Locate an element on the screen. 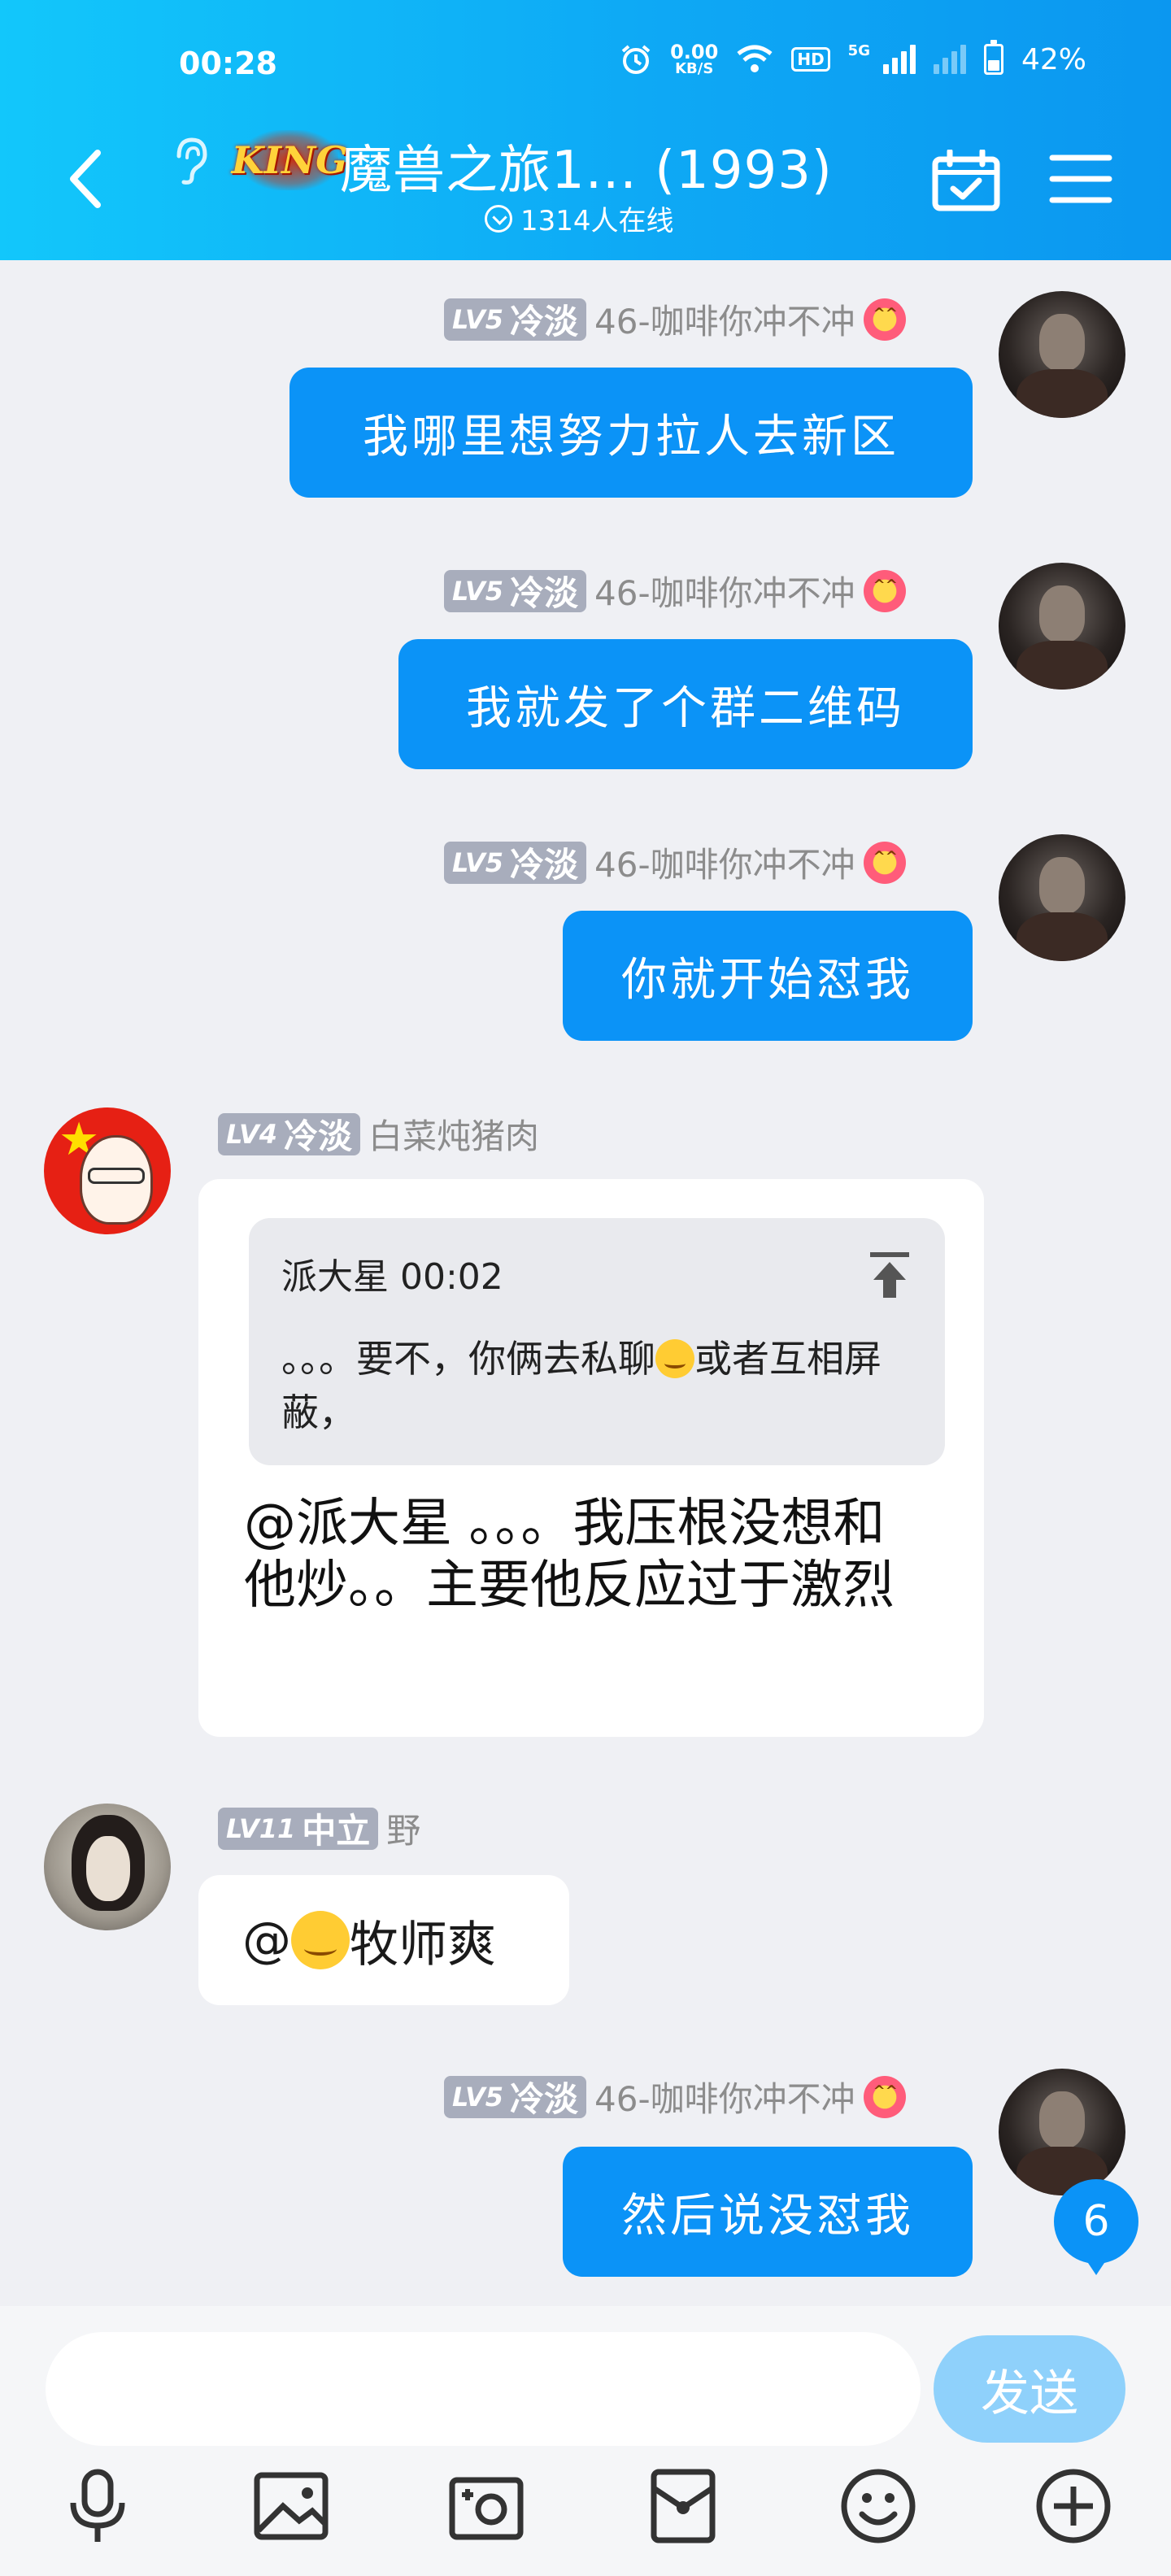 This screenshot has width=1171, height=2576. message-text: 牧师爽 is located at coordinates (423, 1945).